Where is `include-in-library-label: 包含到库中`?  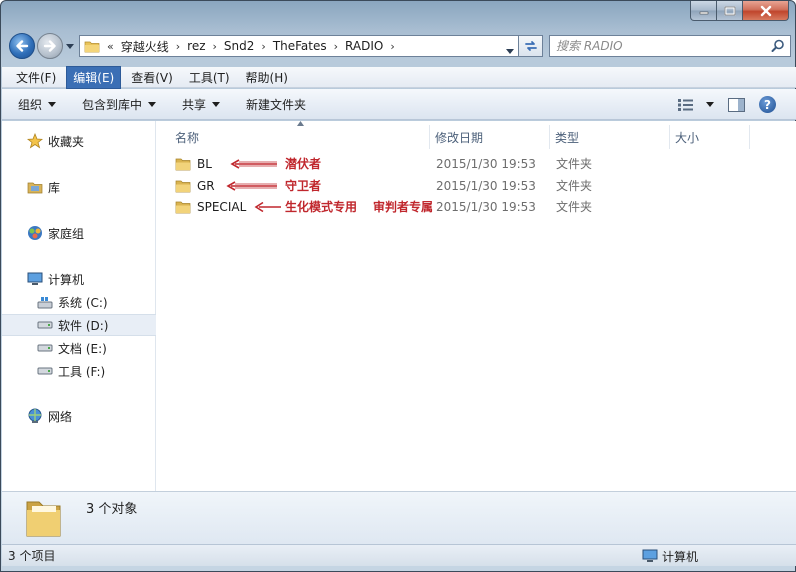 include-in-library-label: 包含到库中 is located at coordinates (112, 104).